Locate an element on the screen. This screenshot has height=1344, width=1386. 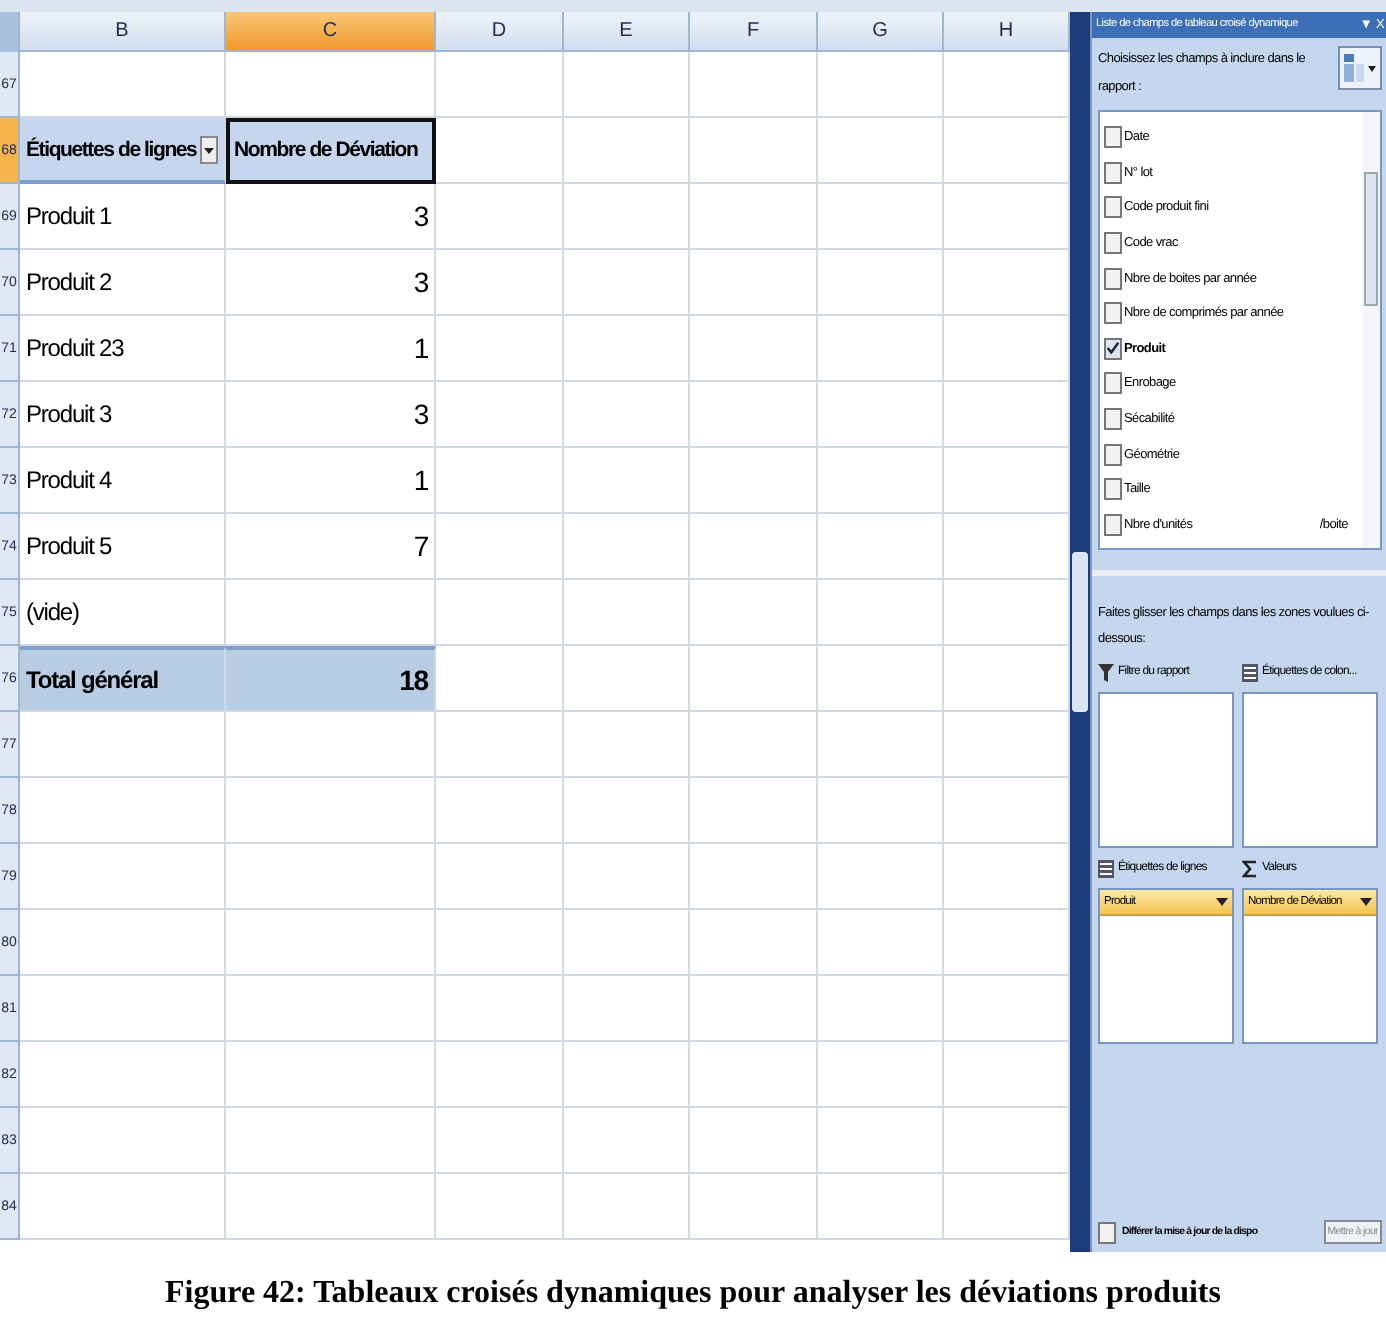
header-label: Étiquettes de lignes is located at coordinates (111, 149).